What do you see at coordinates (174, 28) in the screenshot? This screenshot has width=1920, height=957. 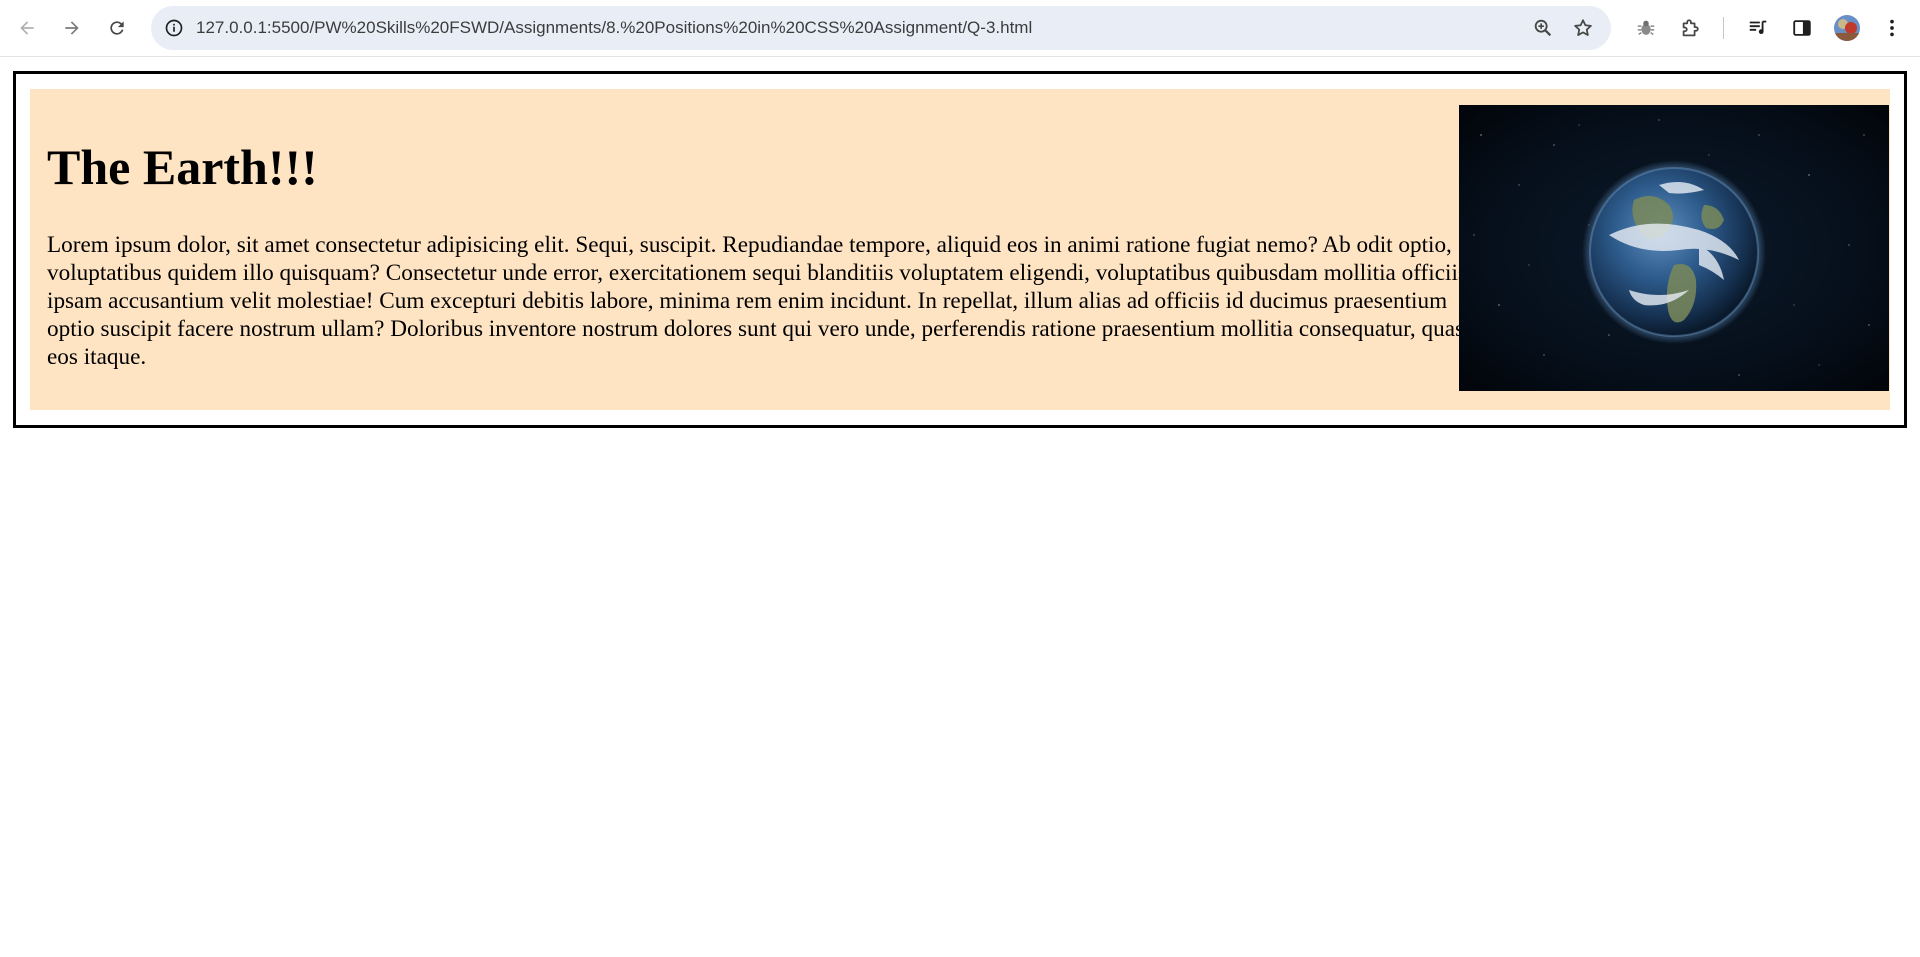 I see `site-info-icon` at bounding box center [174, 28].